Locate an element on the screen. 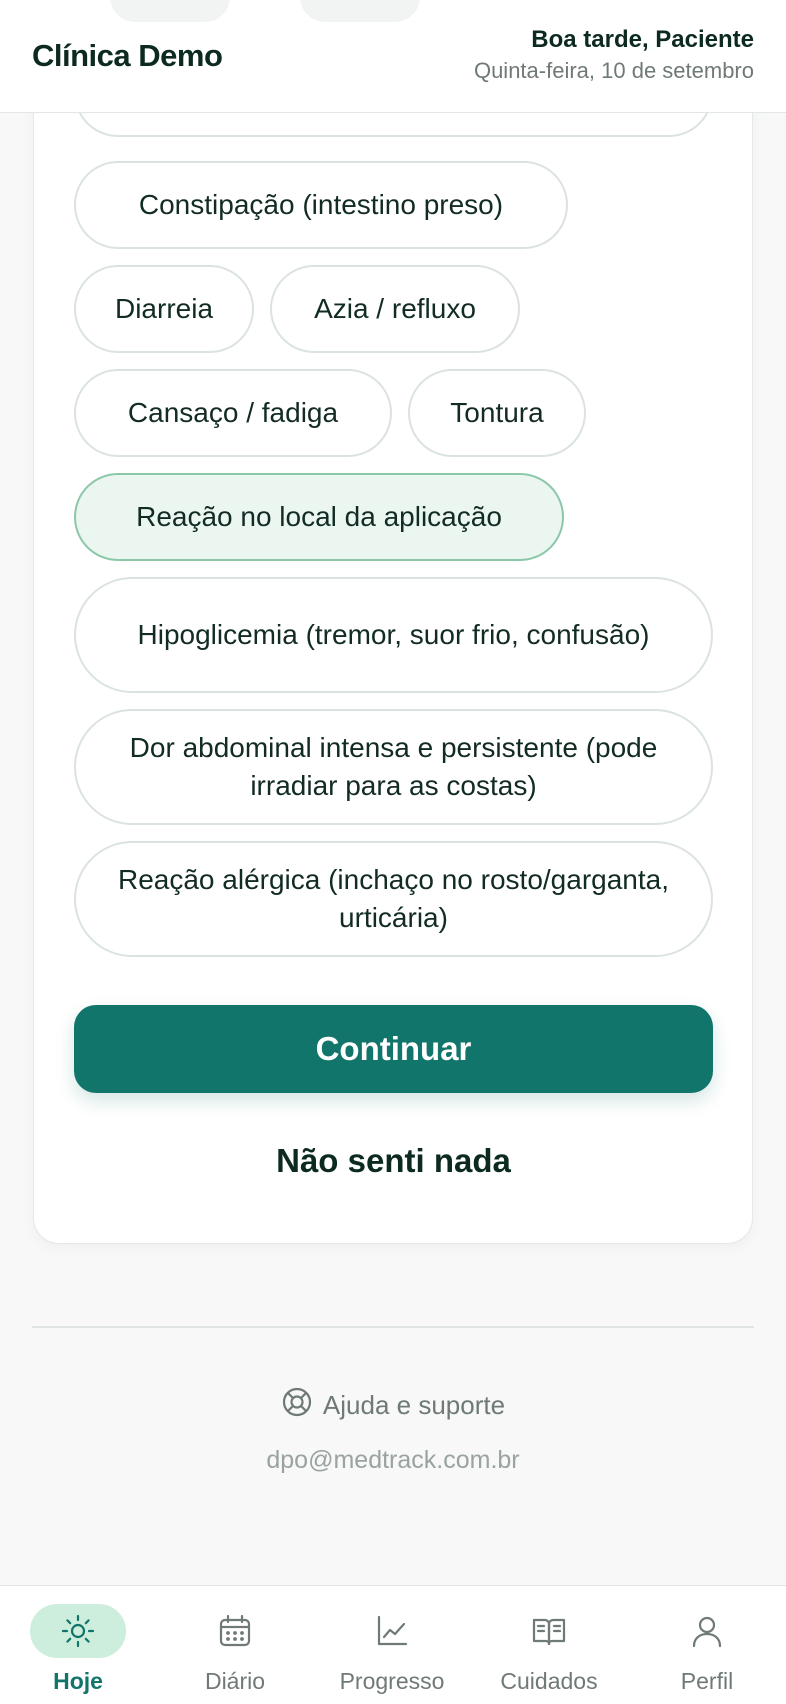 The width and height of the screenshot is (786, 1704). sun-icon is located at coordinates (78, 1631).